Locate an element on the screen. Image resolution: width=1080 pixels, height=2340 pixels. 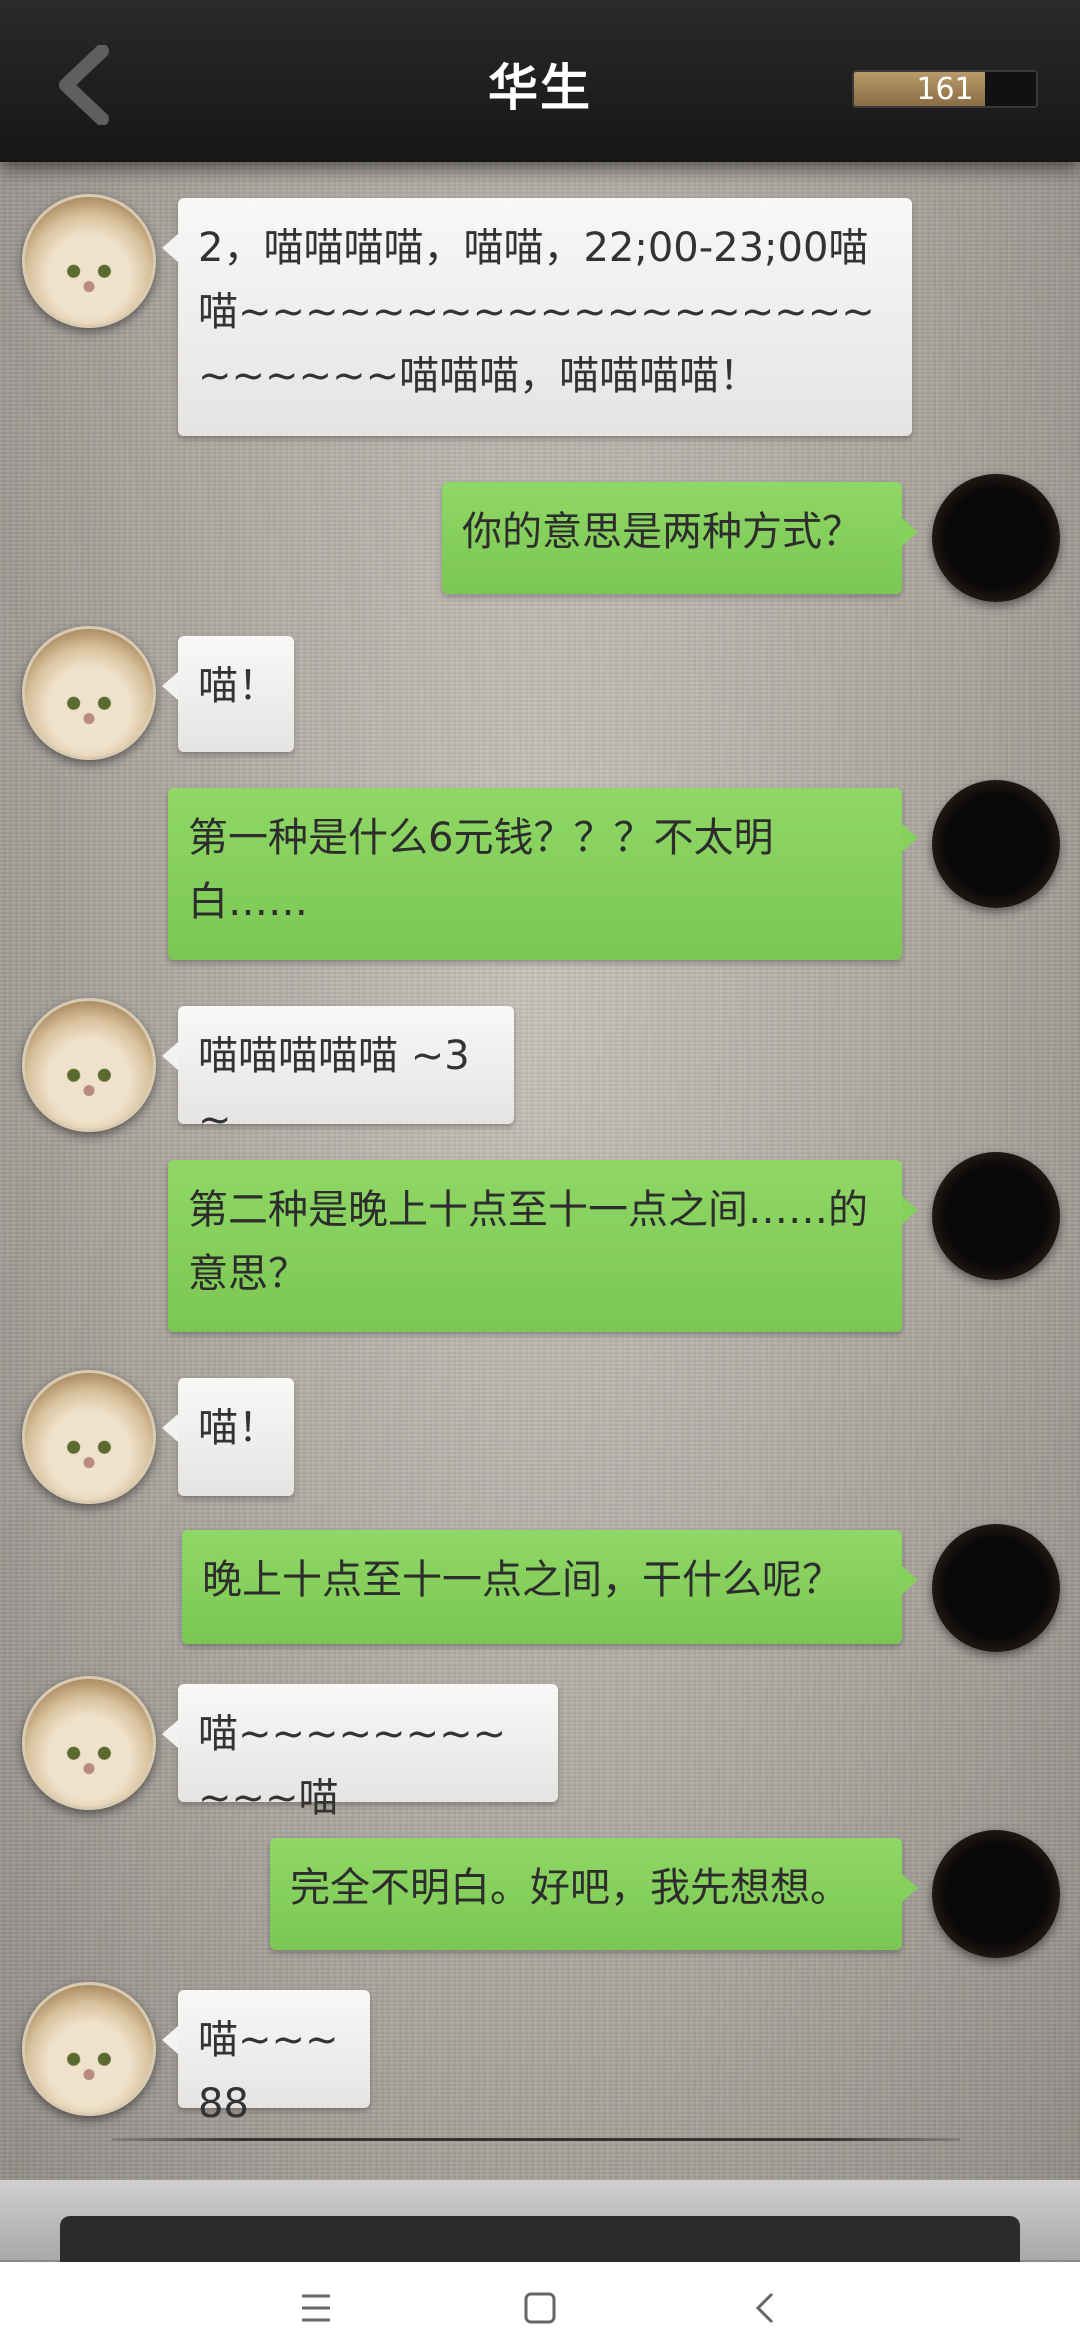
nav-home-button is located at coordinates (540, 2315).